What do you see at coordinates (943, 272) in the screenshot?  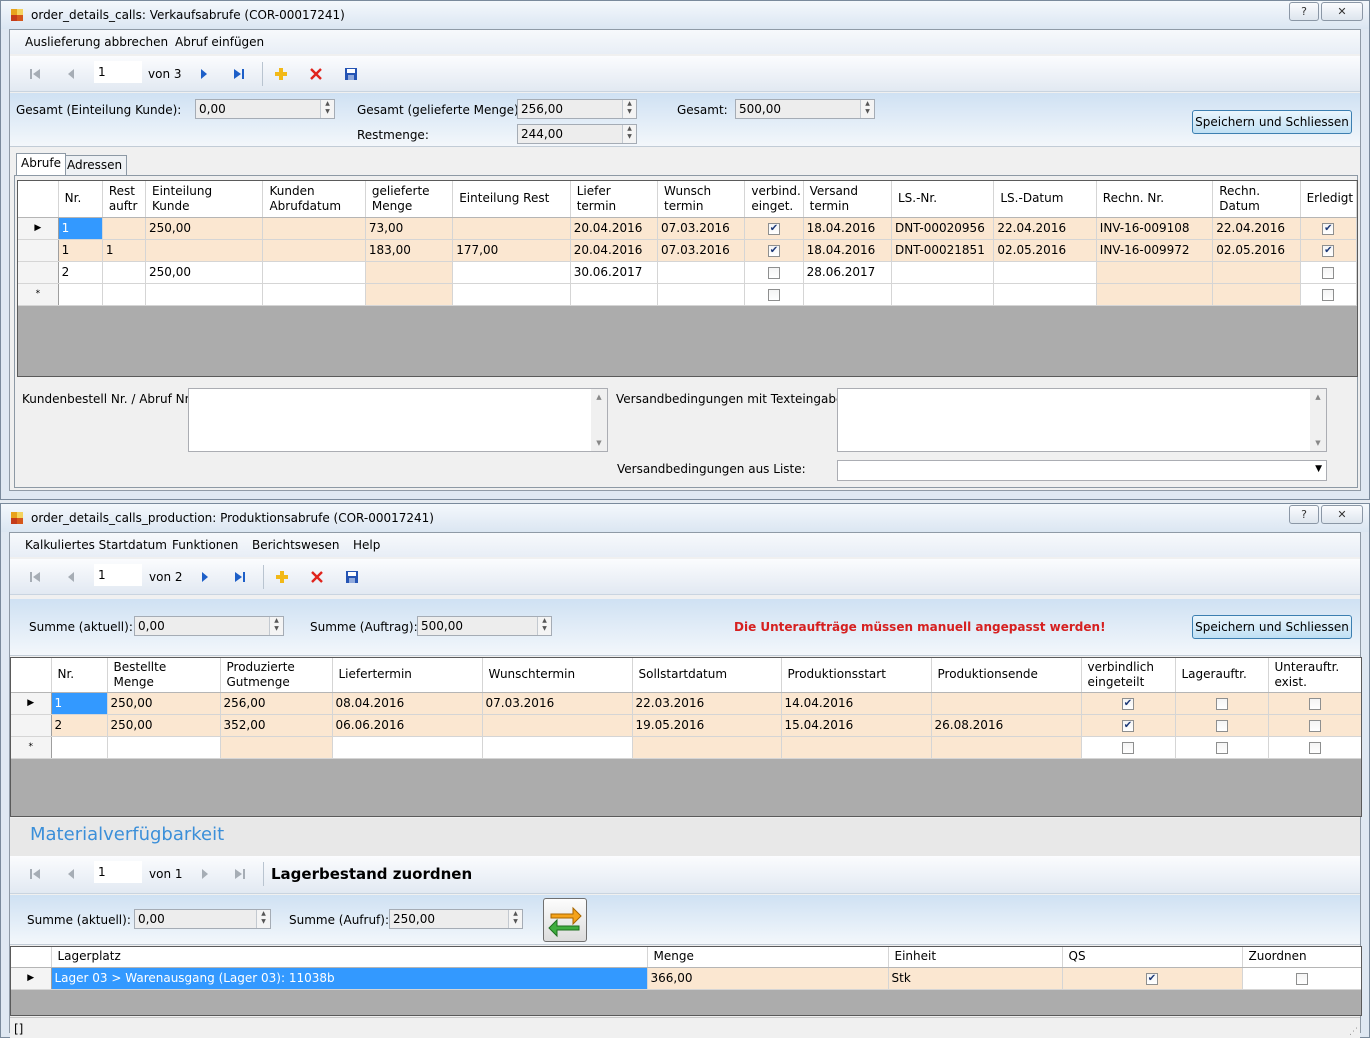 I see `cell-ls-nr` at bounding box center [943, 272].